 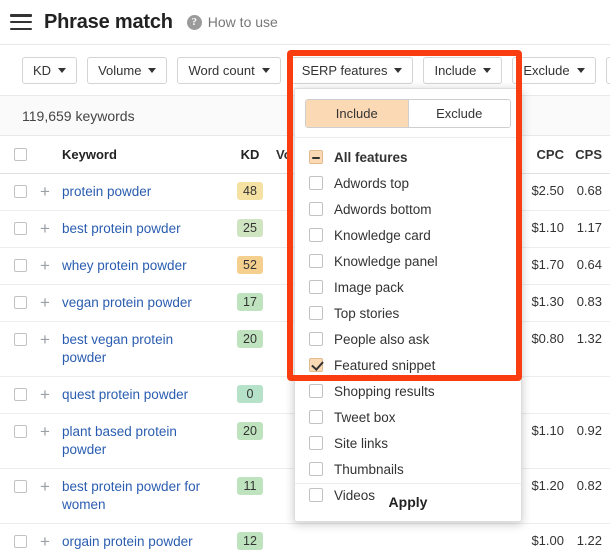 I want to click on kd-badge: 11, so click(x=250, y=486).